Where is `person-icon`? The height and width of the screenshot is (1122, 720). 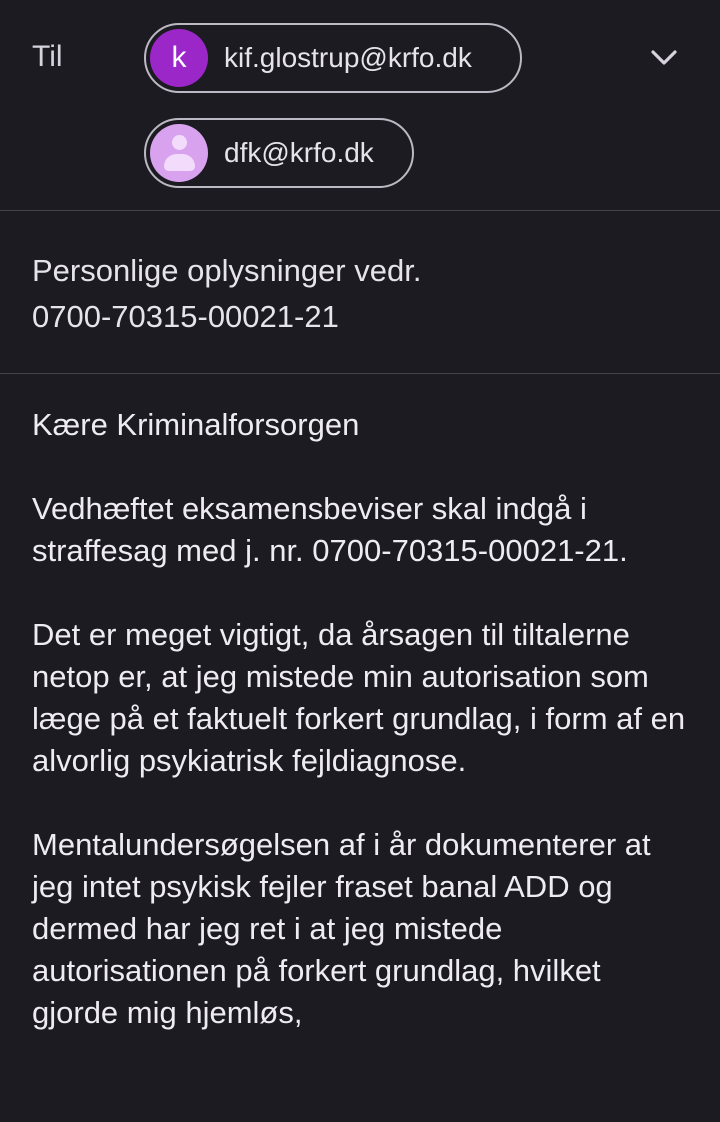
person-icon is located at coordinates (179, 153).